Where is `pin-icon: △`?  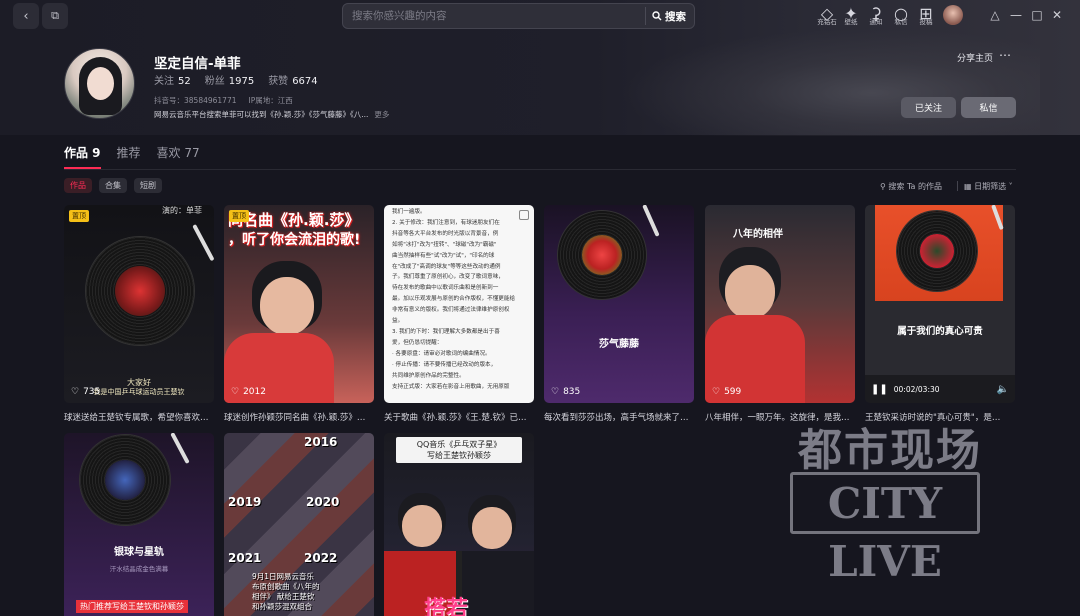
pin-icon: △ is located at coordinates (995, 15).